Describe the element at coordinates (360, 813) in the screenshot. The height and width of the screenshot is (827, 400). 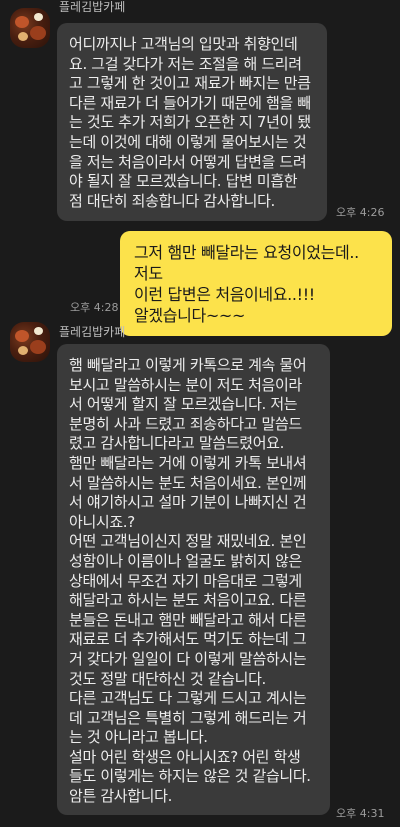
I see `message-timestamp: 오후 4:31` at that location.